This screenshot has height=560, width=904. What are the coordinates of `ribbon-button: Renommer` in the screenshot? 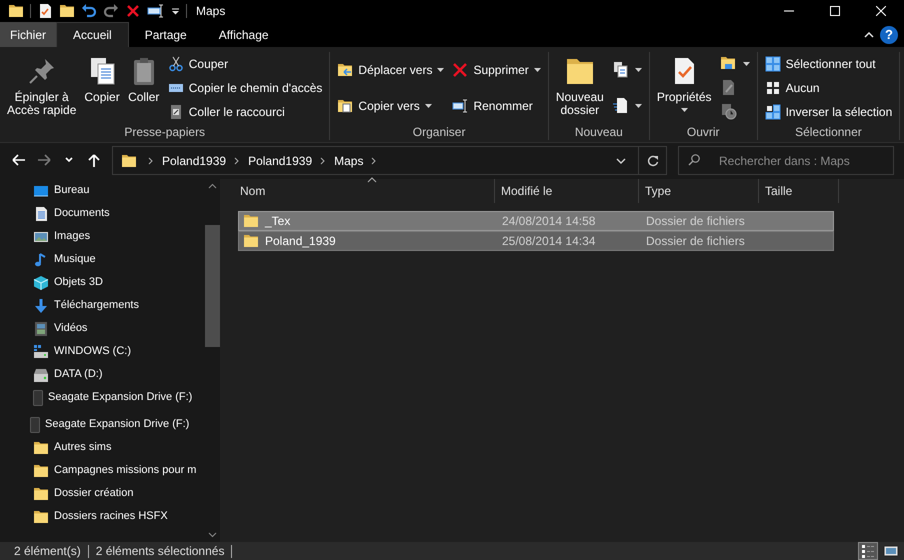 It's located at (496, 106).